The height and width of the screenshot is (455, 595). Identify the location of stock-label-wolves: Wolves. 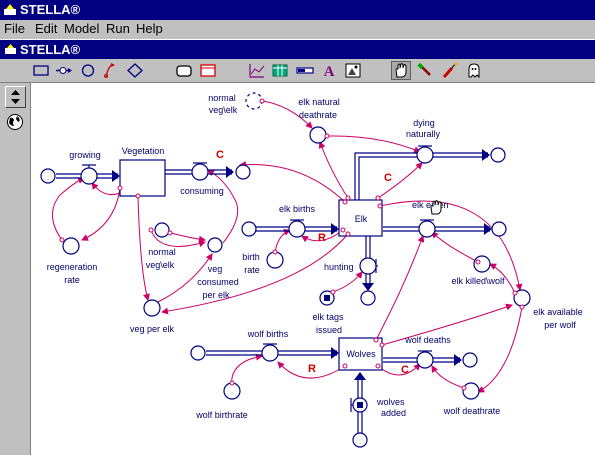
(361, 354).